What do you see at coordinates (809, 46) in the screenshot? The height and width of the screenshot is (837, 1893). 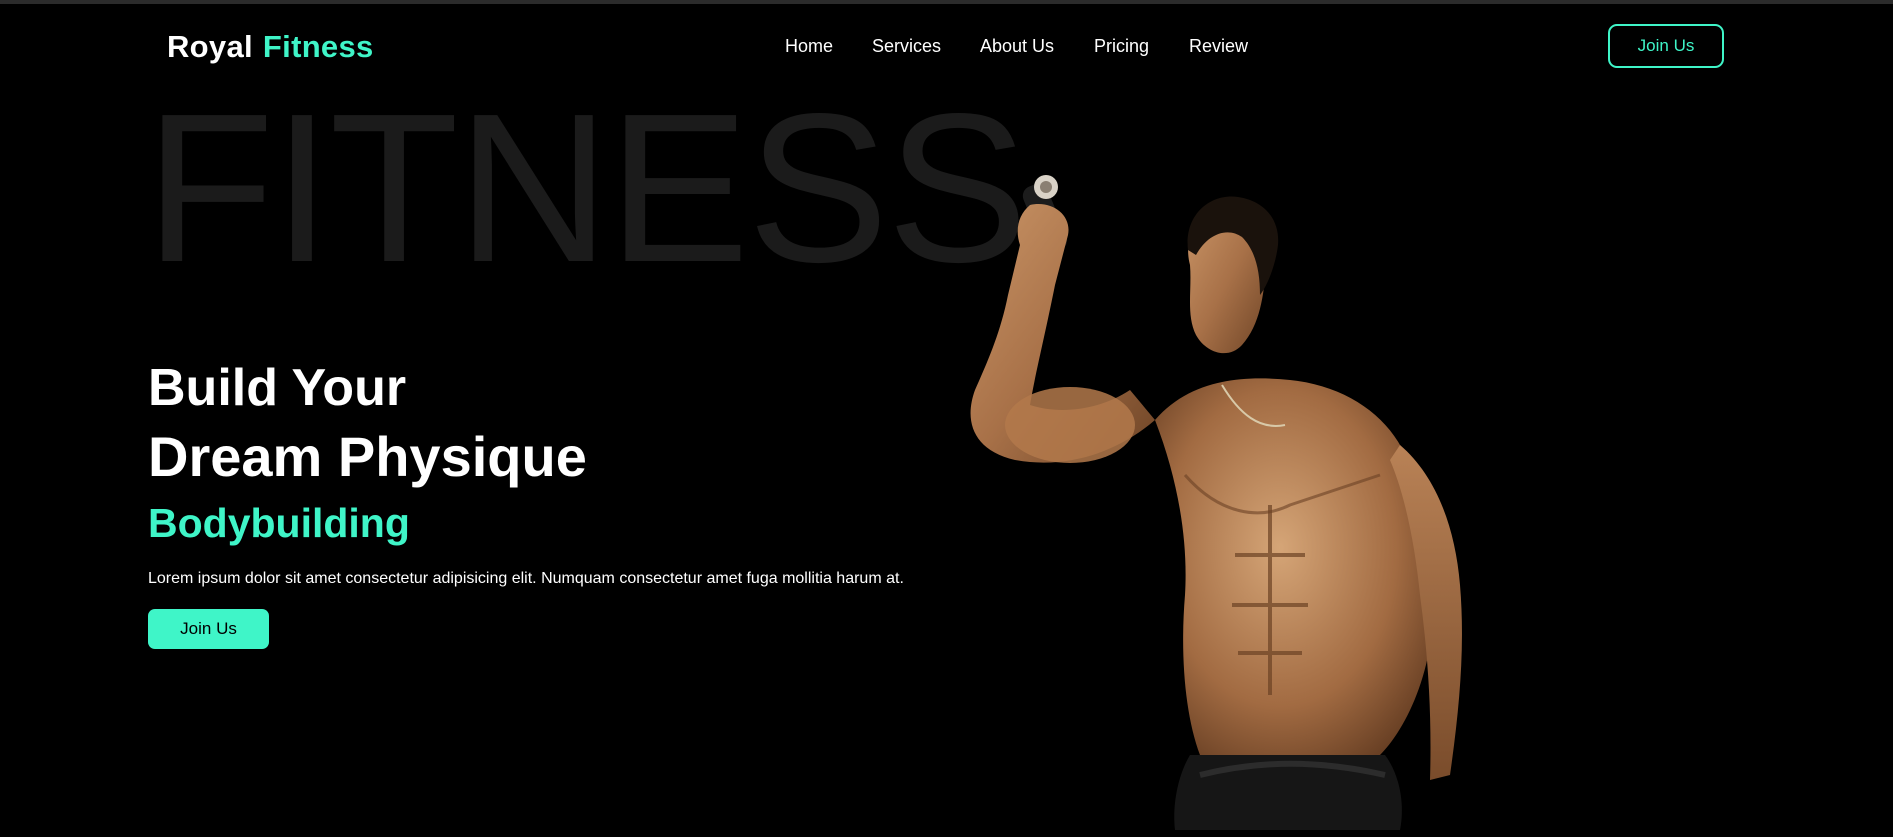 I see `nav-home-link: Home` at bounding box center [809, 46].